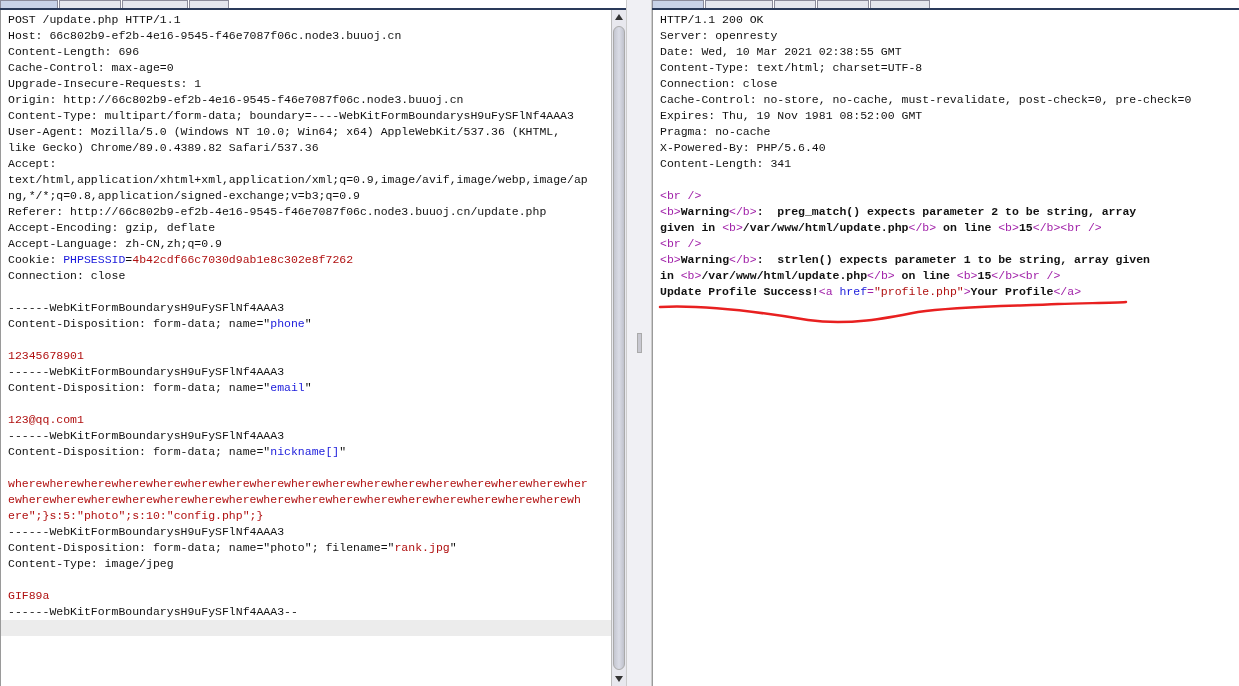  Describe the element at coordinates (899, 212) in the screenshot. I see `code-line: <b>Warning</b>: preg_match() expects parameter 2 to be string, array` at that location.